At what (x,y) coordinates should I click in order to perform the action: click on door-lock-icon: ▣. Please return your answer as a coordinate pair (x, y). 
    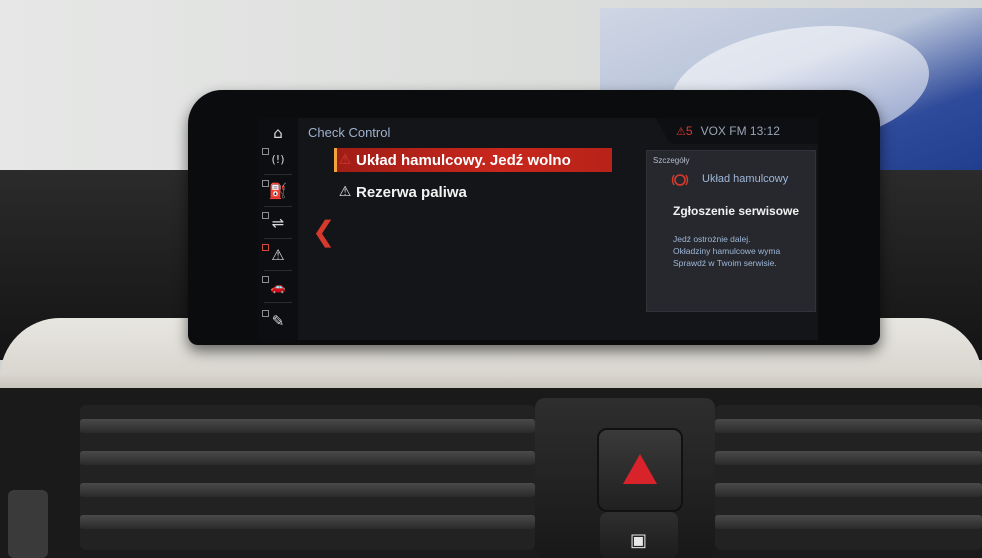
    Looking at the image, I should click on (639, 540).